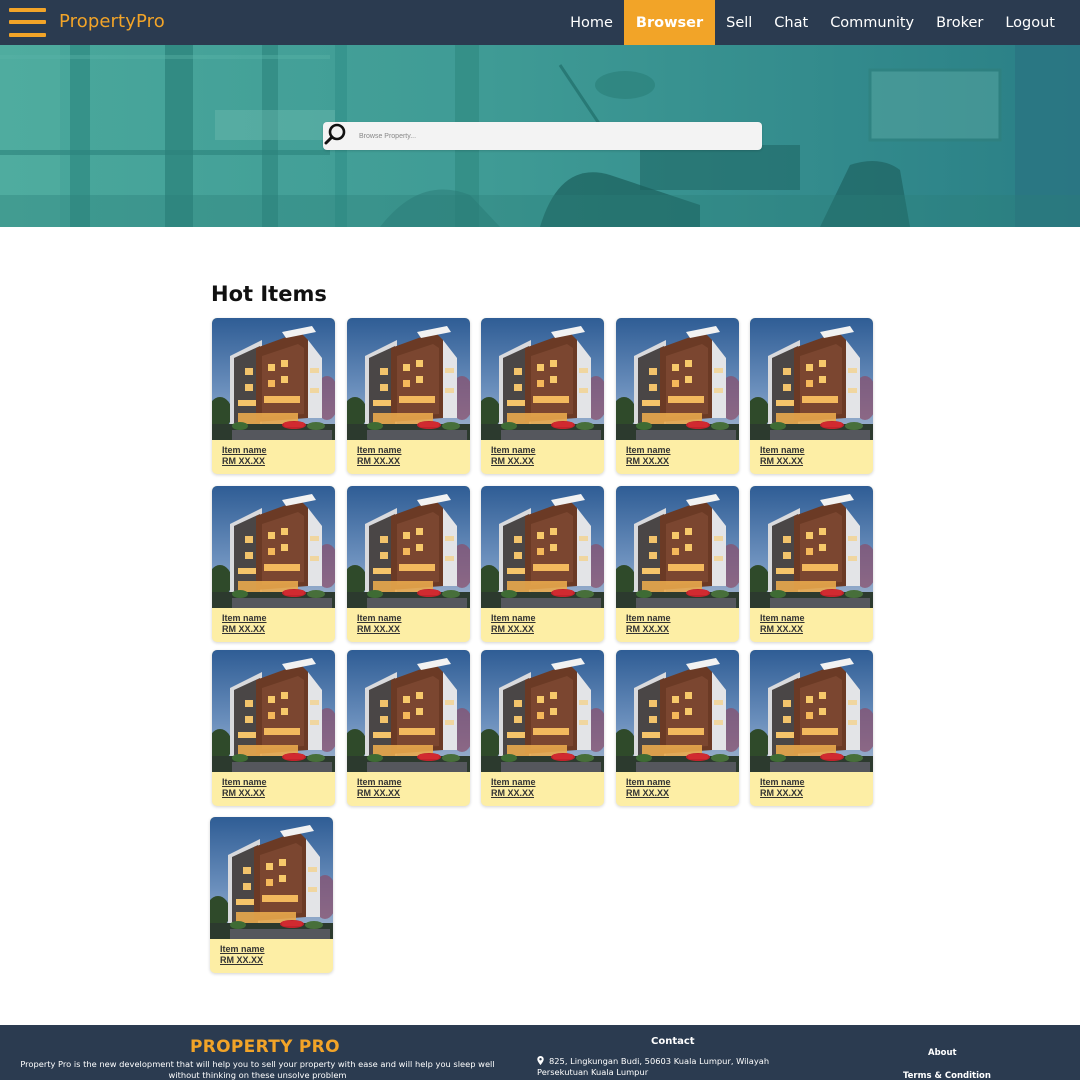 The image size is (1080, 1080). Describe the element at coordinates (112, 21) in the screenshot. I see `brand-logo: PropertyPro` at that location.